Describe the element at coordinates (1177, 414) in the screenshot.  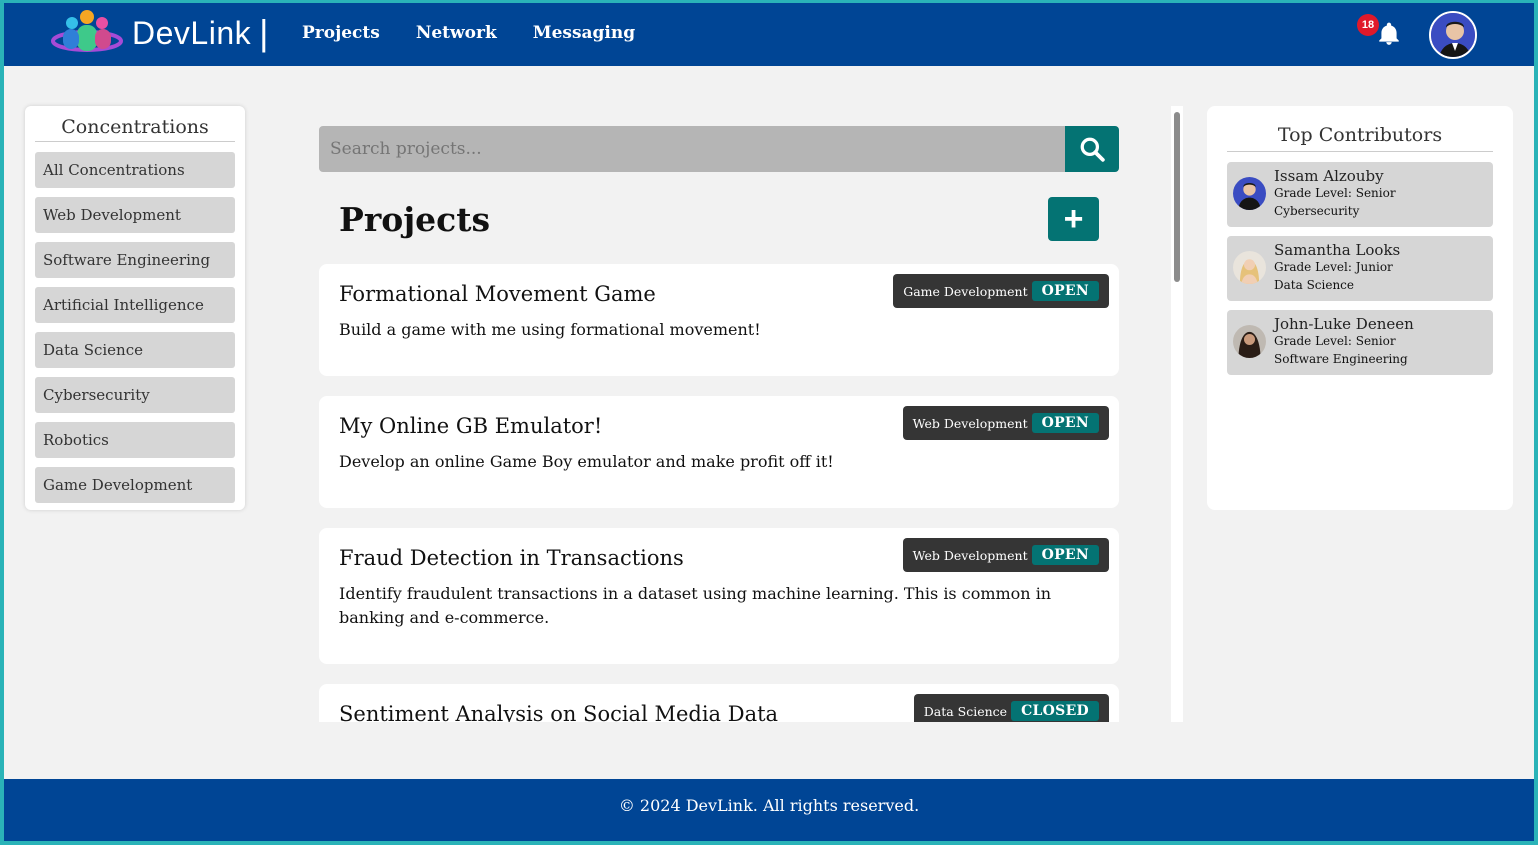
I see `projects-scrollbar` at that location.